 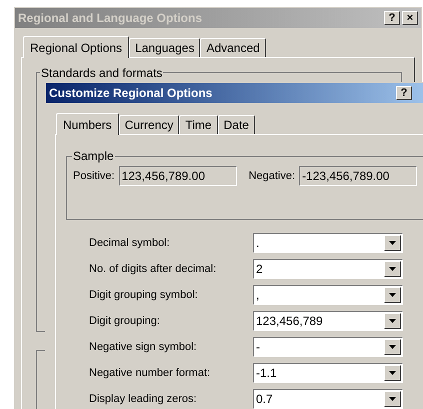 What do you see at coordinates (236, 124) in the screenshot?
I see `tab: Date` at bounding box center [236, 124].